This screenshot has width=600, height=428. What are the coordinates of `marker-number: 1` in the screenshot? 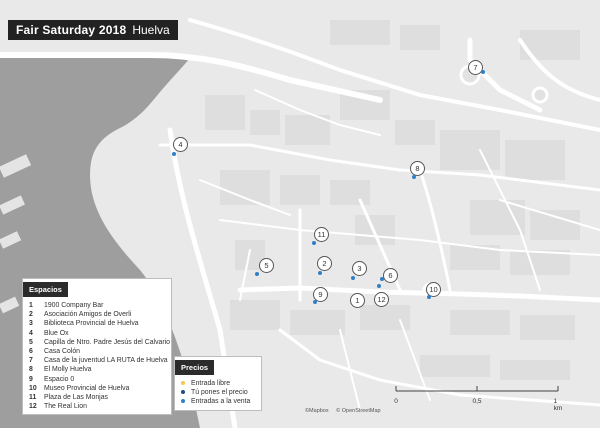 It's located at (357, 300).